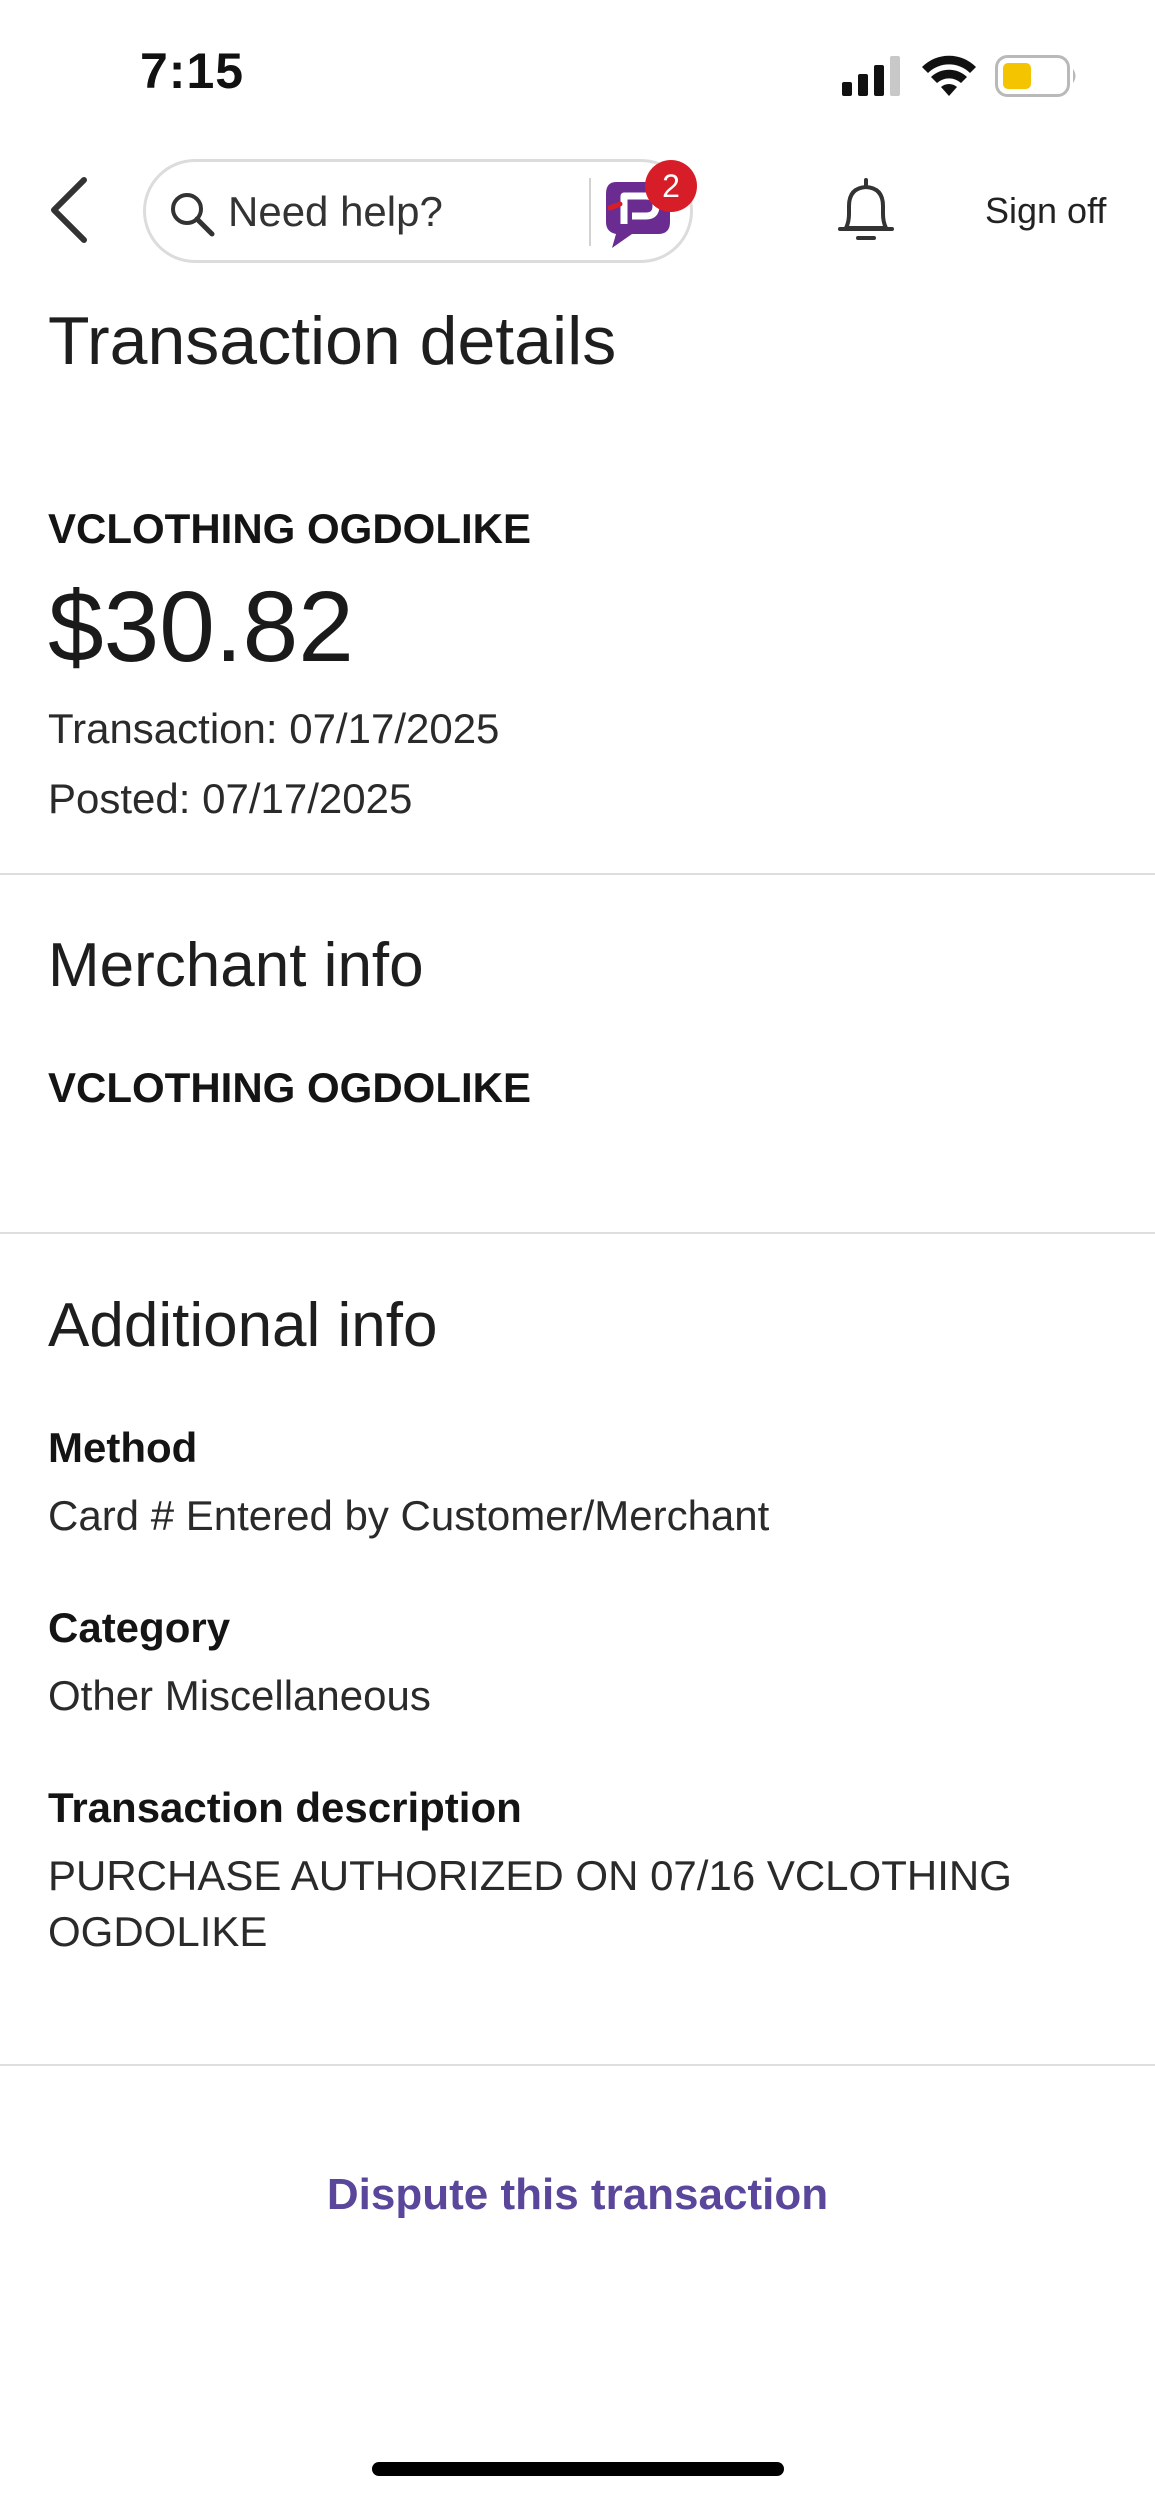  I want to click on transaction-description-label: Transaction description, so click(285, 1807).